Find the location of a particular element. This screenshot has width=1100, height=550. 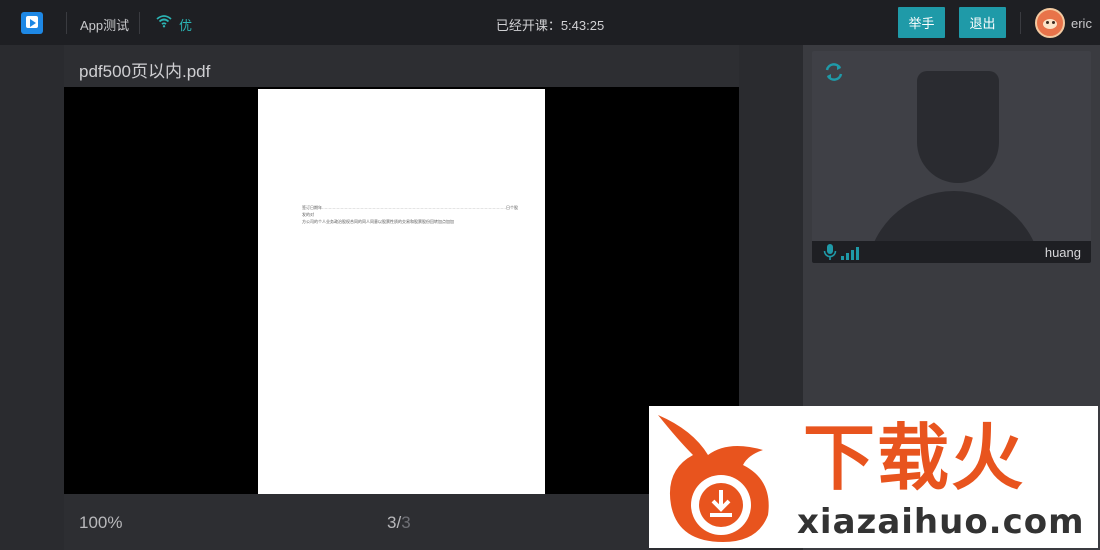

exit-button: 退出 is located at coordinates (982, 22).